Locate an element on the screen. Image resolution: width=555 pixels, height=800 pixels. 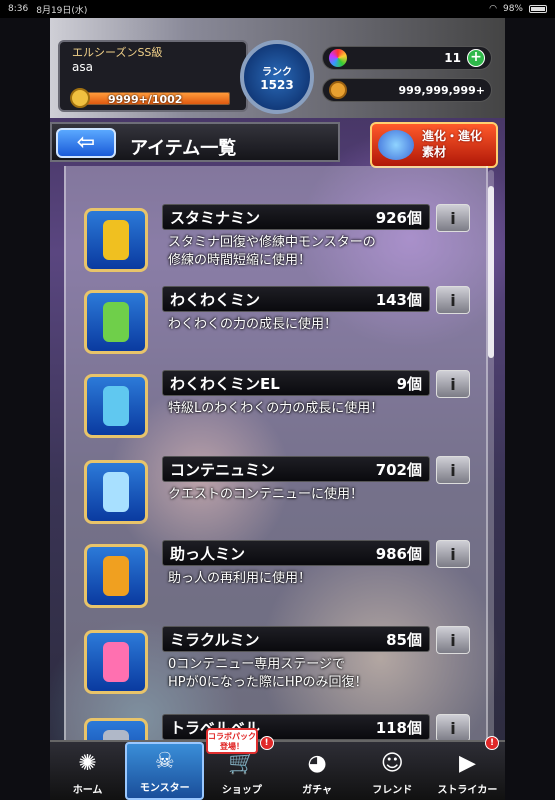
item-count: 986個 is located at coordinates (398, 554).